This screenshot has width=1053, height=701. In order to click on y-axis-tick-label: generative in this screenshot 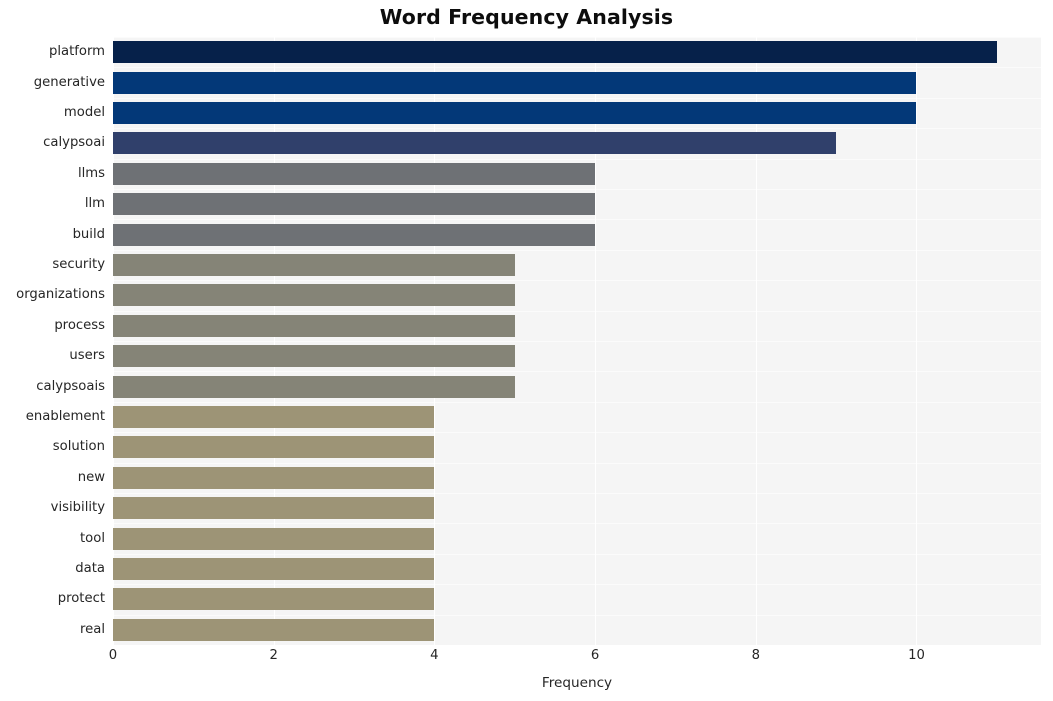, I will do `click(69, 82)`.